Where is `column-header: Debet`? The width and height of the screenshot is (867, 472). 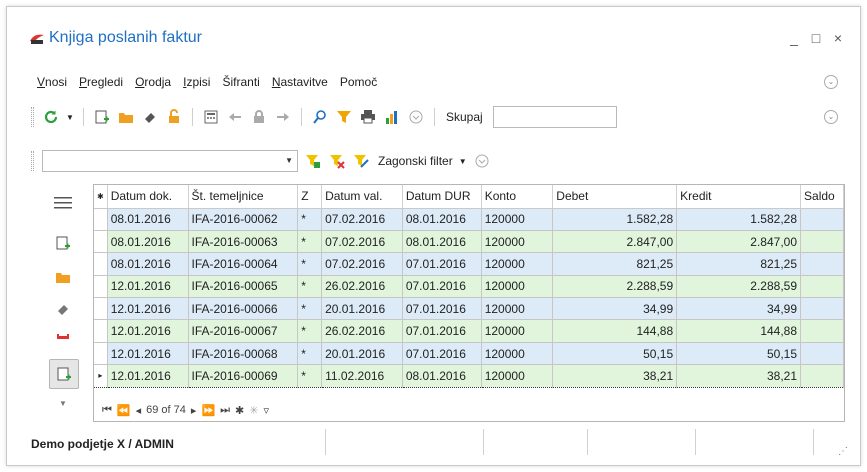
column-header: Debet is located at coordinates (615, 197).